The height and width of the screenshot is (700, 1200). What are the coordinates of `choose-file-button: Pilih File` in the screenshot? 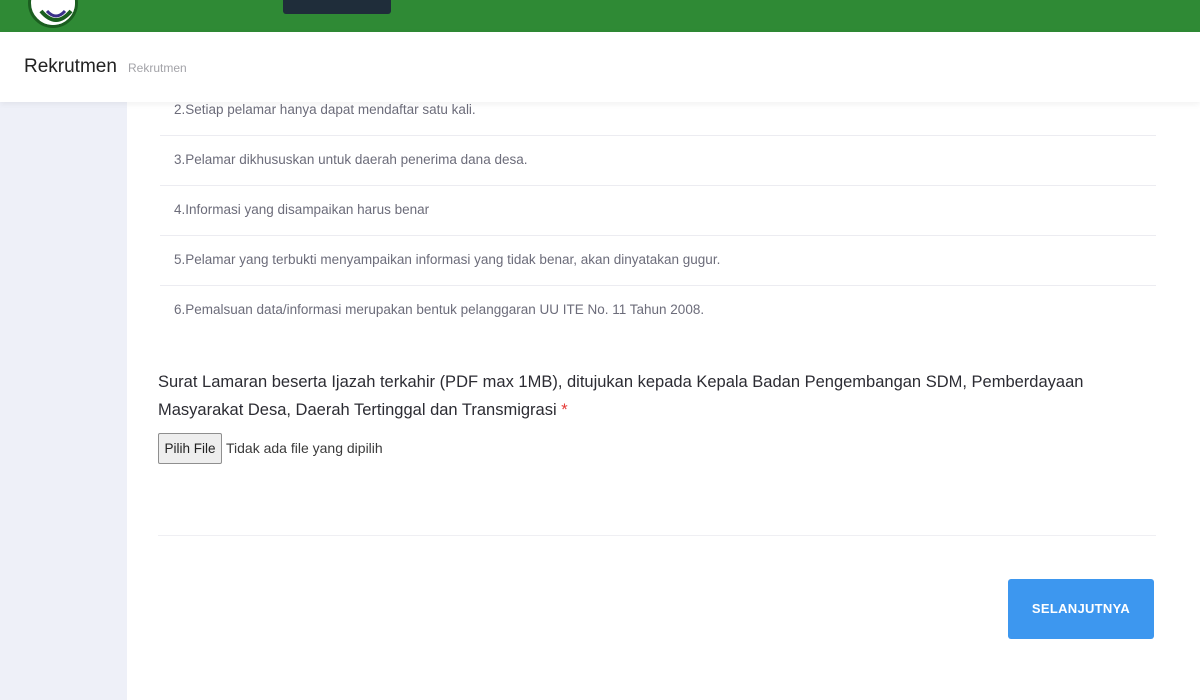 It's located at (190, 448).